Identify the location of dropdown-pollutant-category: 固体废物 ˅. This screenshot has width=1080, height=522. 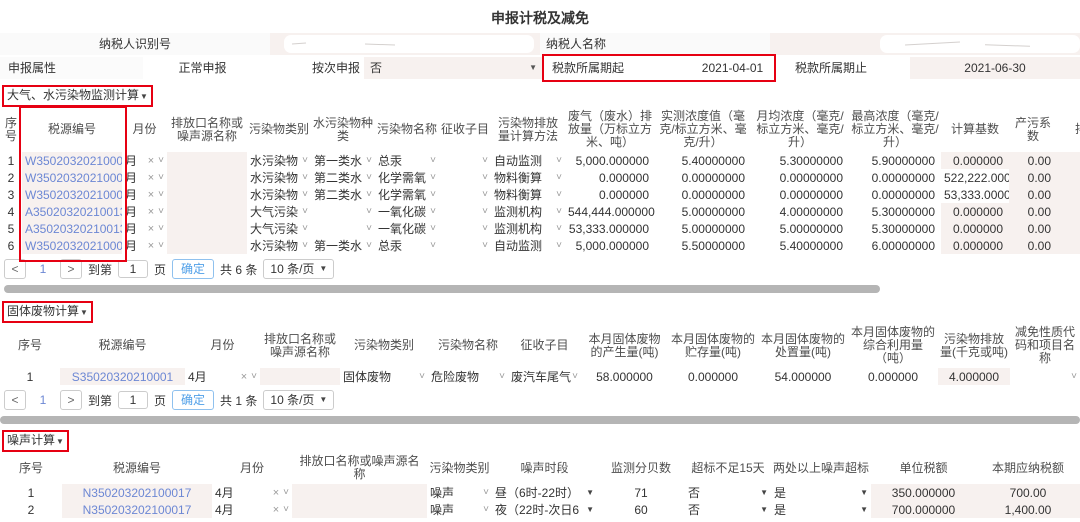
(384, 376).